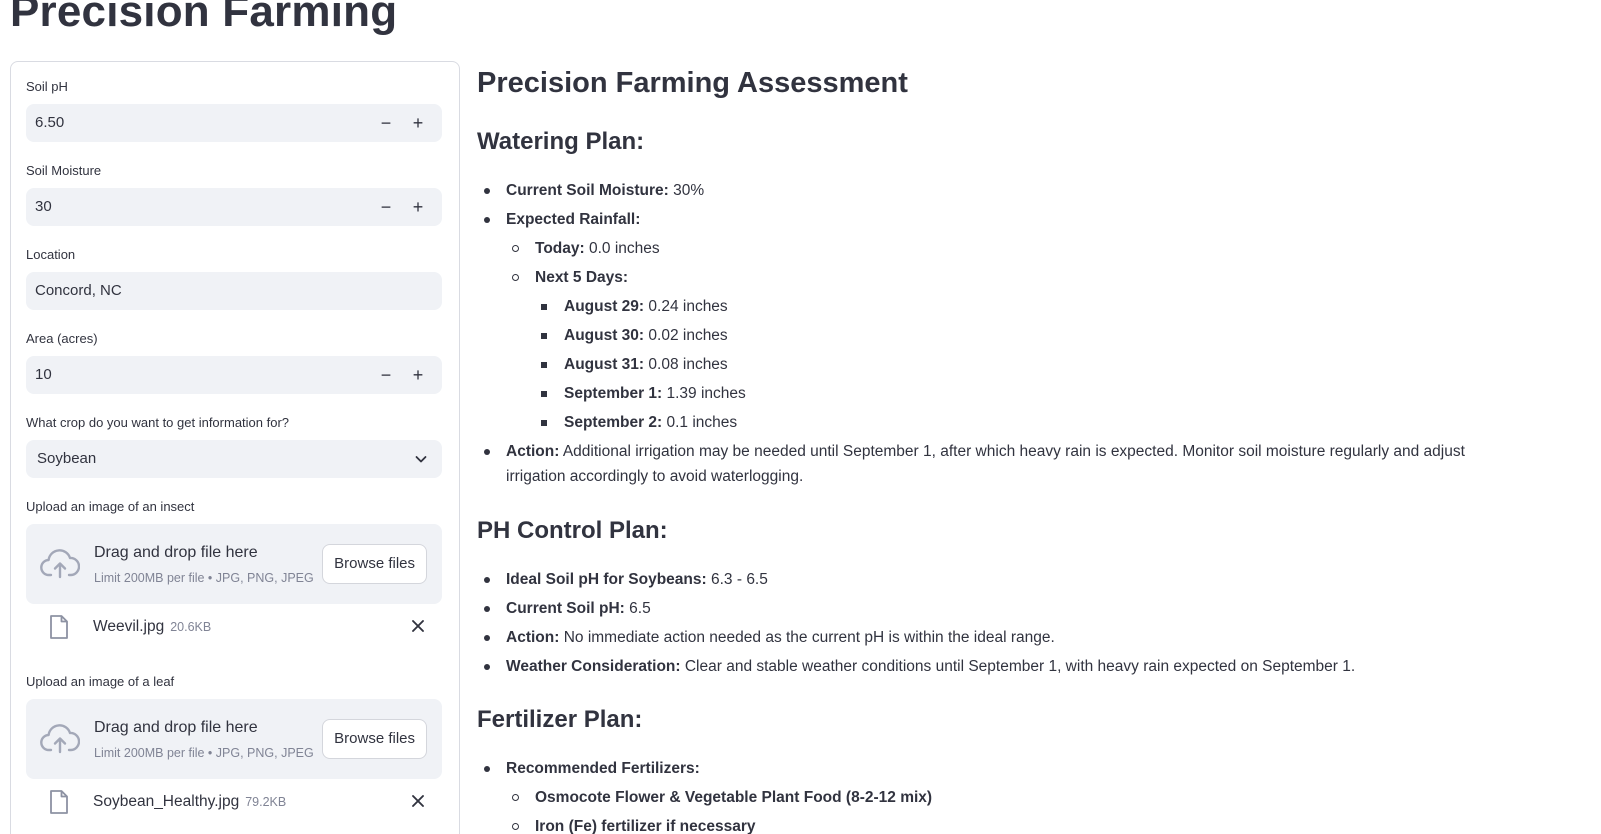  Describe the element at coordinates (645, 826) in the screenshot. I see `fertilizer-item: Iron (Fe) fertilizer if necessary` at that location.